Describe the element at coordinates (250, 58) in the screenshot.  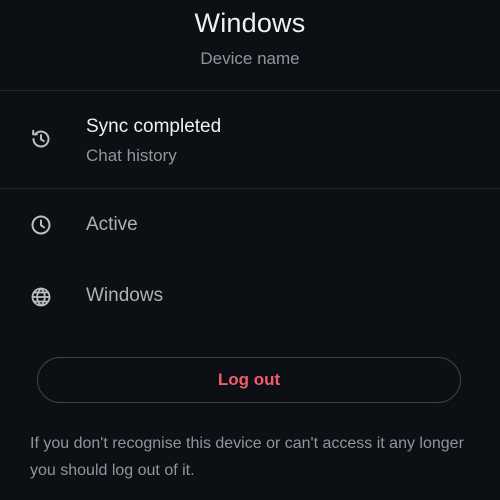
I see `device-subtitle: Device name` at that location.